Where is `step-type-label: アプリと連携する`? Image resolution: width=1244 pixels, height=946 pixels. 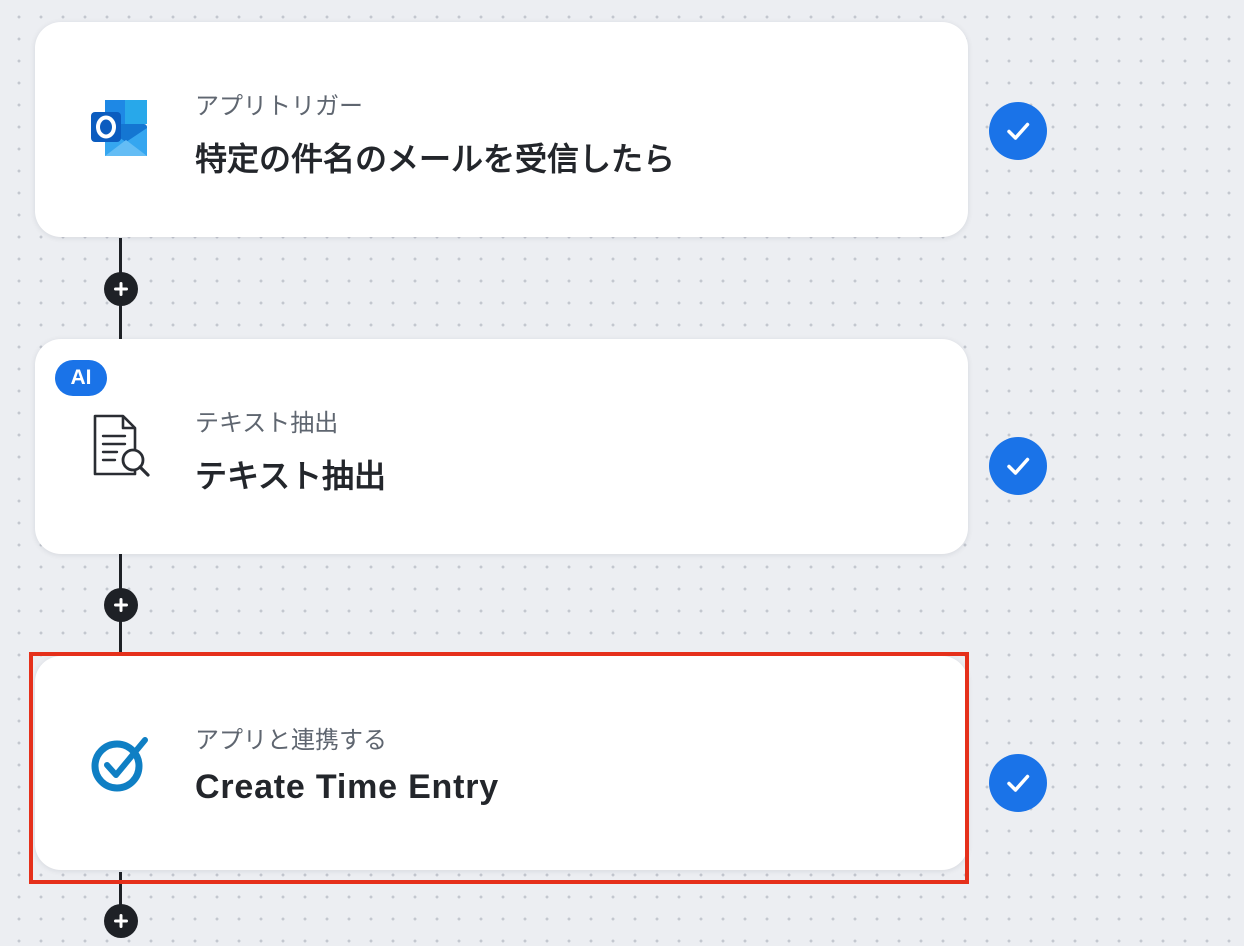
step-type-label: アプリと連携する is located at coordinates (291, 740).